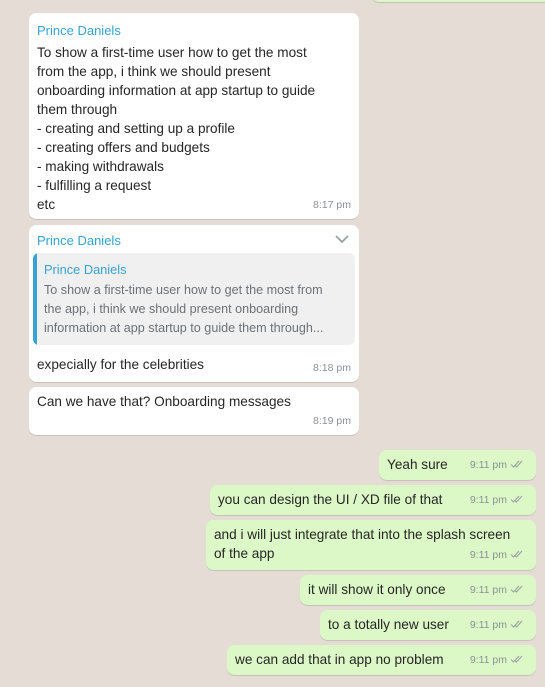 This screenshot has width=545, height=687. I want to click on outgoing-message: it will show it only once 9:11 pm, so click(418, 590).